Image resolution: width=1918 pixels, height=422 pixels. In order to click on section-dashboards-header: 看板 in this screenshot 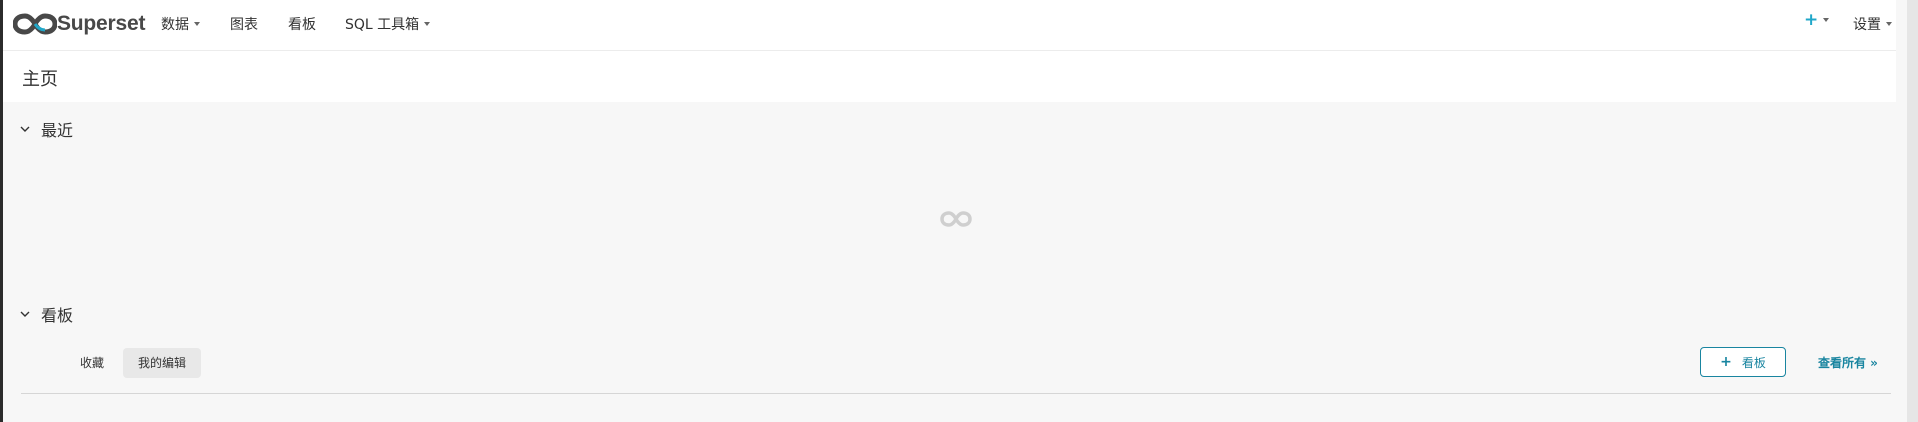, I will do `click(46, 314)`.